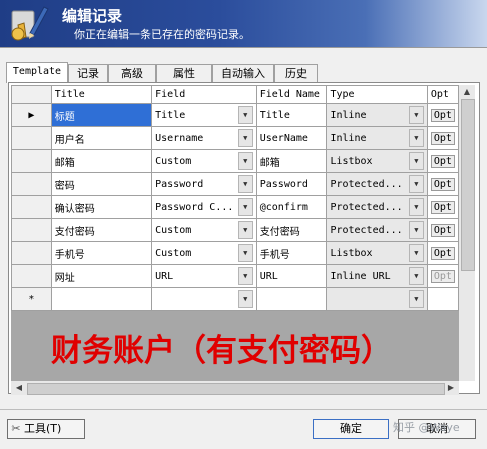  Describe the element at coordinates (204, 184) in the screenshot. I see `cell-field: Password ▼` at that location.